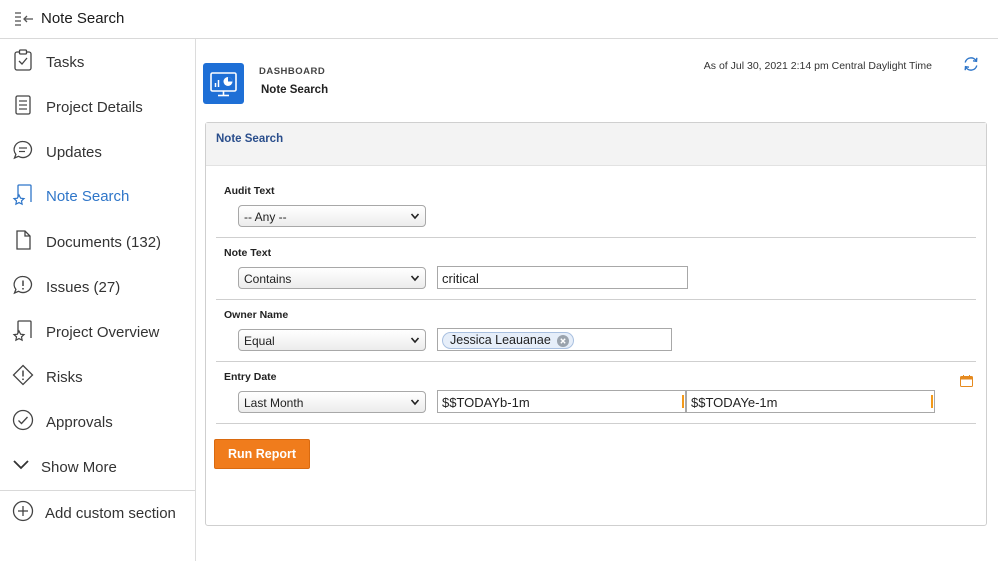 This screenshot has height=561, width=998. I want to click on panel-title: Note Search, so click(250, 139).